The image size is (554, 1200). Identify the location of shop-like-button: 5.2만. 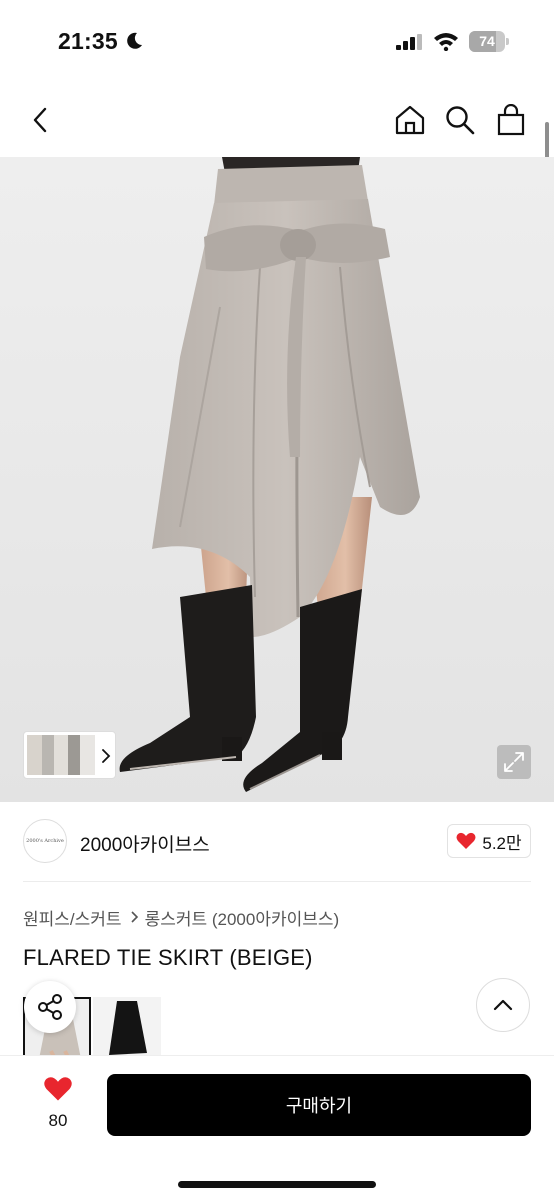
(489, 841).